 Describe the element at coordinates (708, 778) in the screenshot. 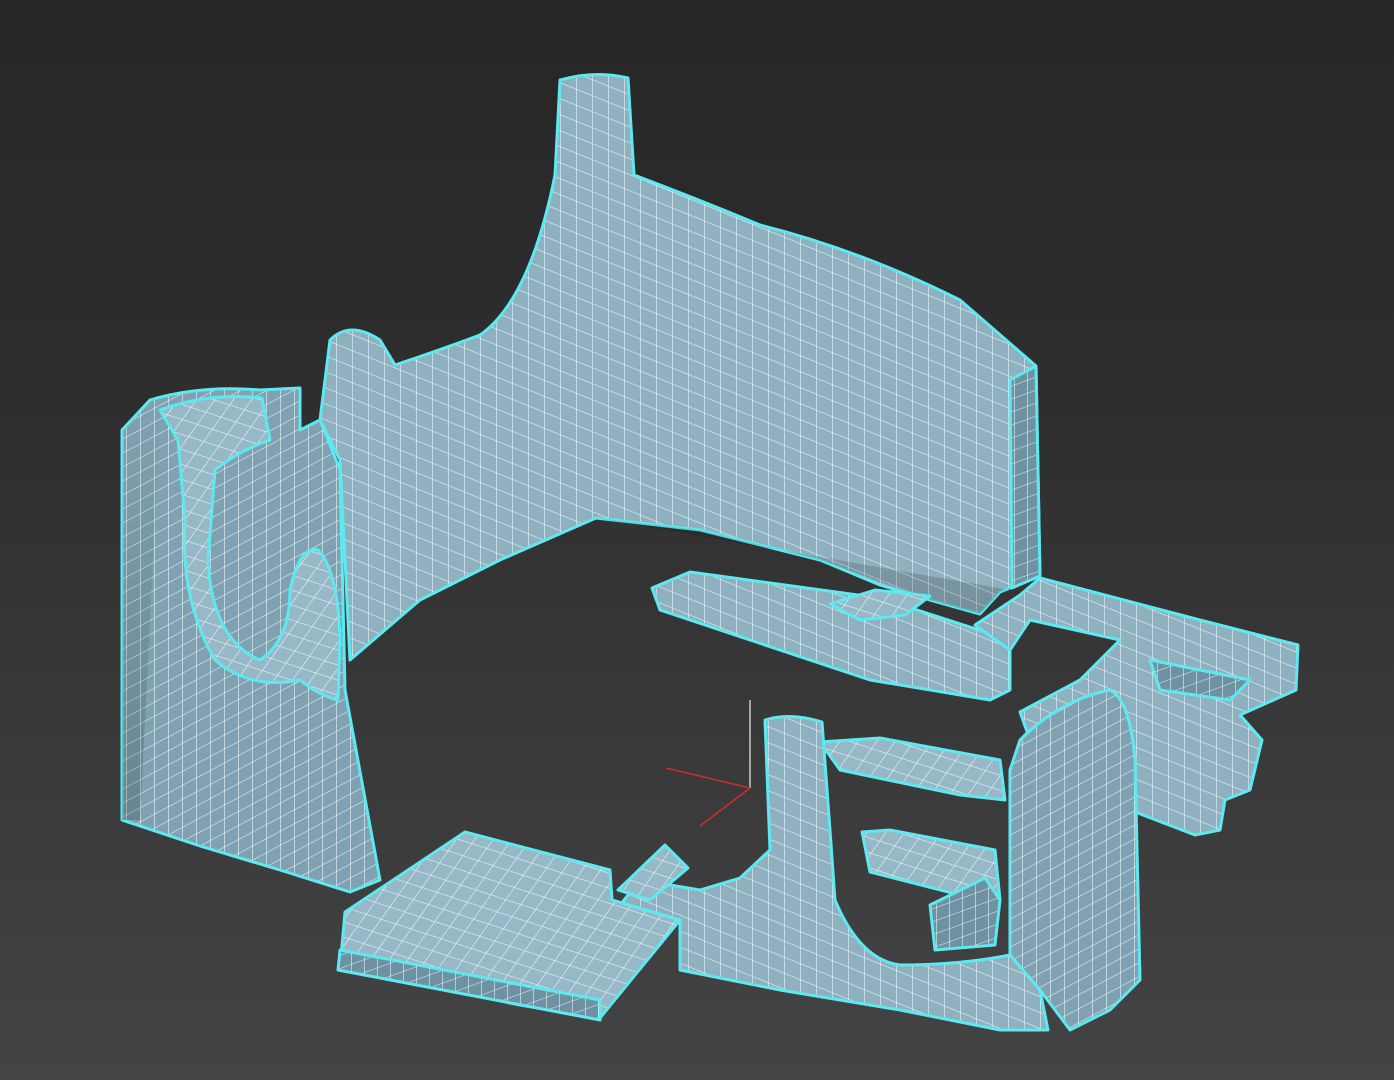

I see `x-axis-line` at that location.